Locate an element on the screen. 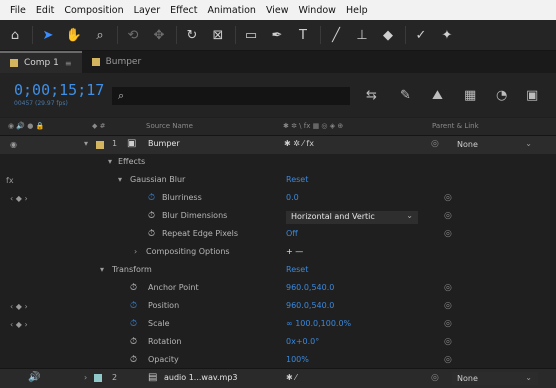  frame-blending-icon: ▦ is located at coordinates (470, 95).